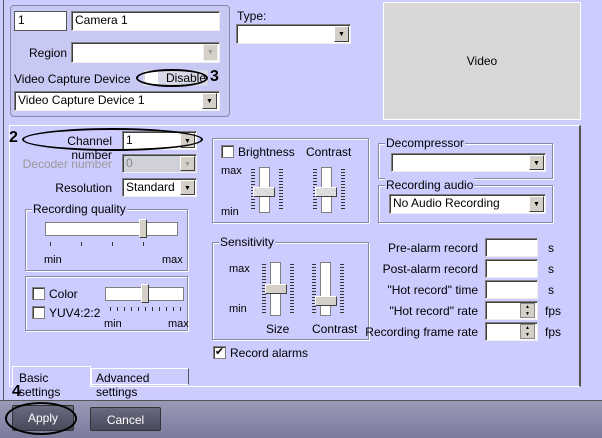 This screenshot has width=602, height=438. What do you see at coordinates (468, 162) in the screenshot?
I see `decompressor-combo: ▼` at bounding box center [468, 162].